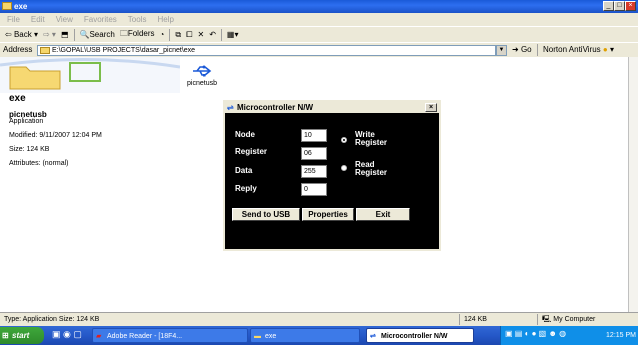 Image resolution: width=638 pixels, height=345 pixels. I want to click on read-register-radio, so click(344, 168).